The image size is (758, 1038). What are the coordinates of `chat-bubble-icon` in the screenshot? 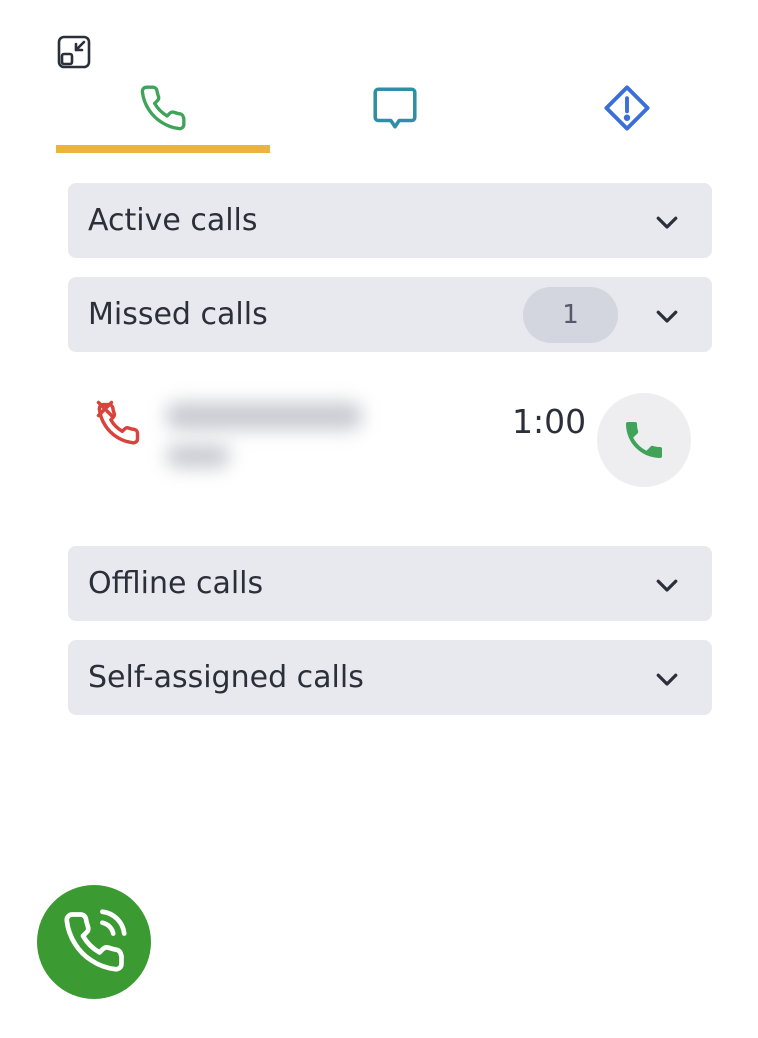 It's located at (395, 108).